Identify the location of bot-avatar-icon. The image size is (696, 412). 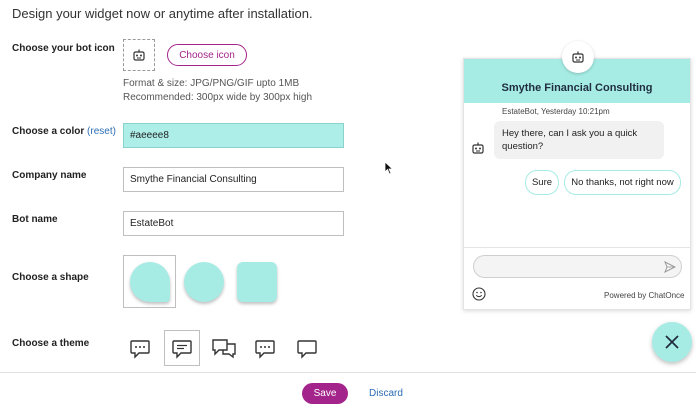
(478, 148).